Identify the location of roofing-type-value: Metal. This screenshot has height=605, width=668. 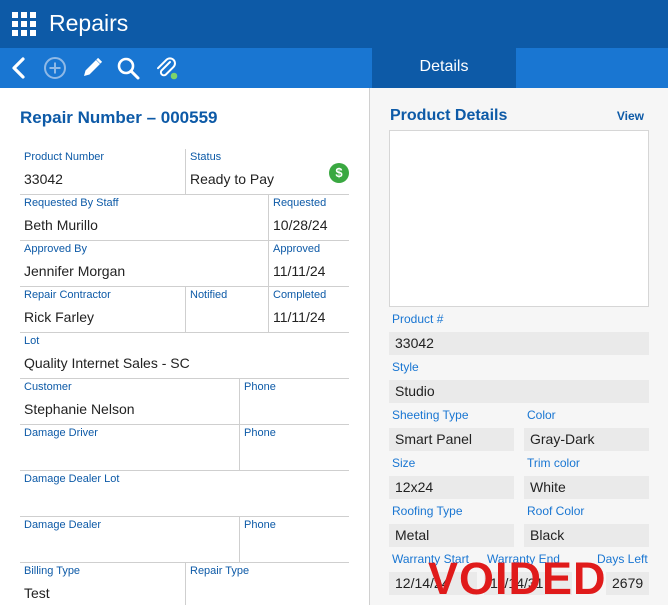
(451, 535).